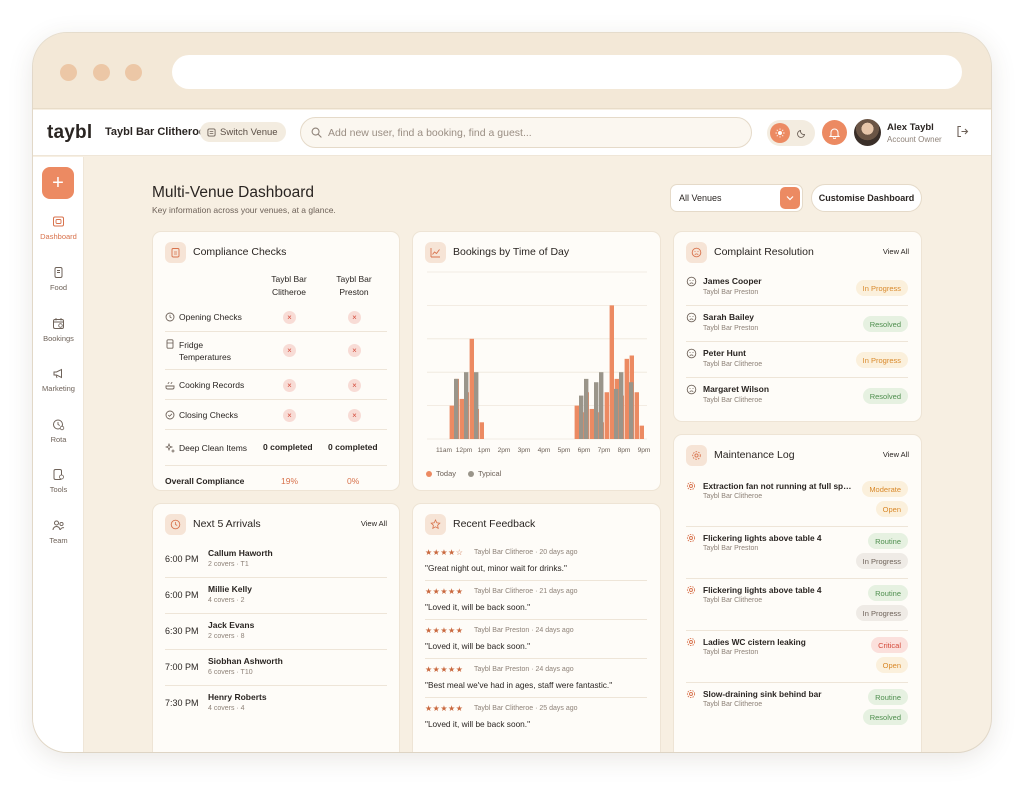 This screenshot has height=785, width=1024. I want to click on bookings-bar-chart: 11am 12pm 1pm 2pm 3pm 4pm 5pm 6pm 7pm 8pm 9pm, so click(539, 362).